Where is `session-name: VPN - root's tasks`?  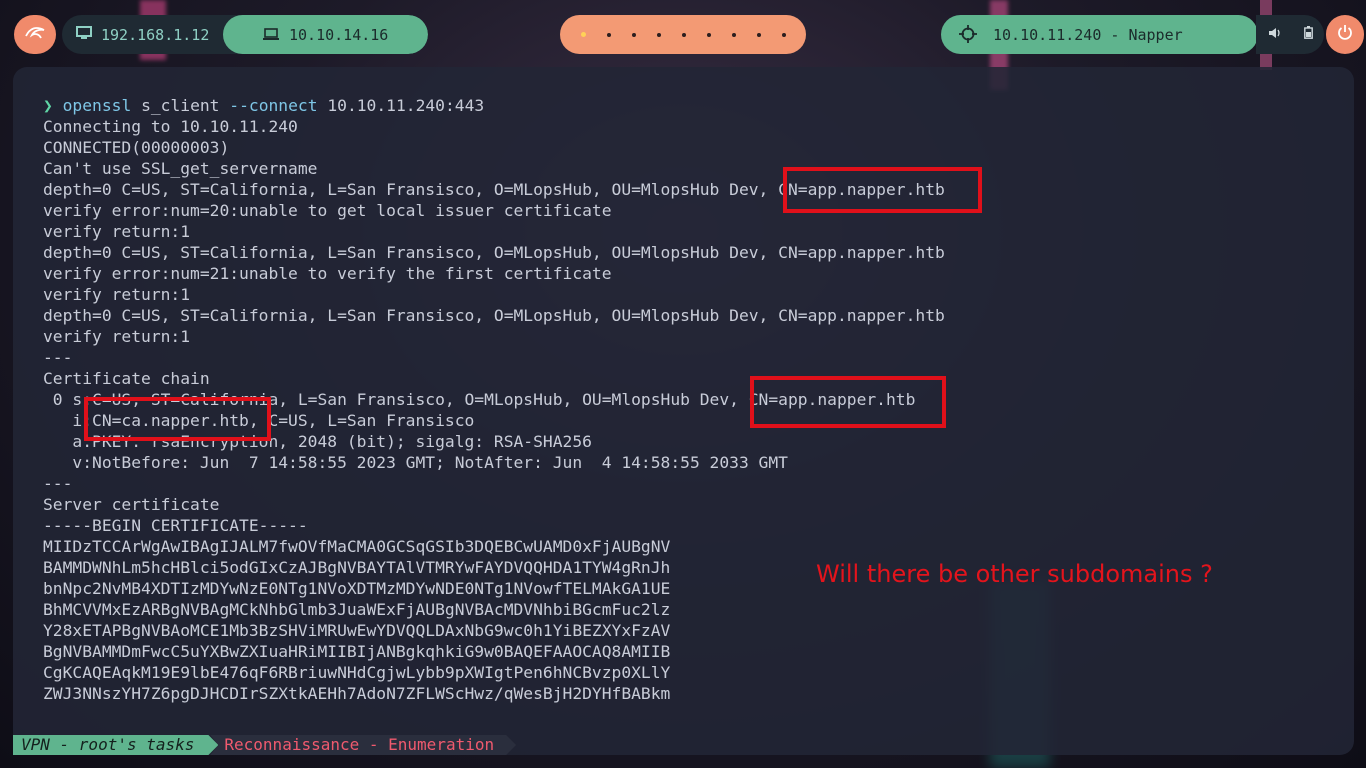 session-name: VPN - root's tasks is located at coordinates (115, 745).